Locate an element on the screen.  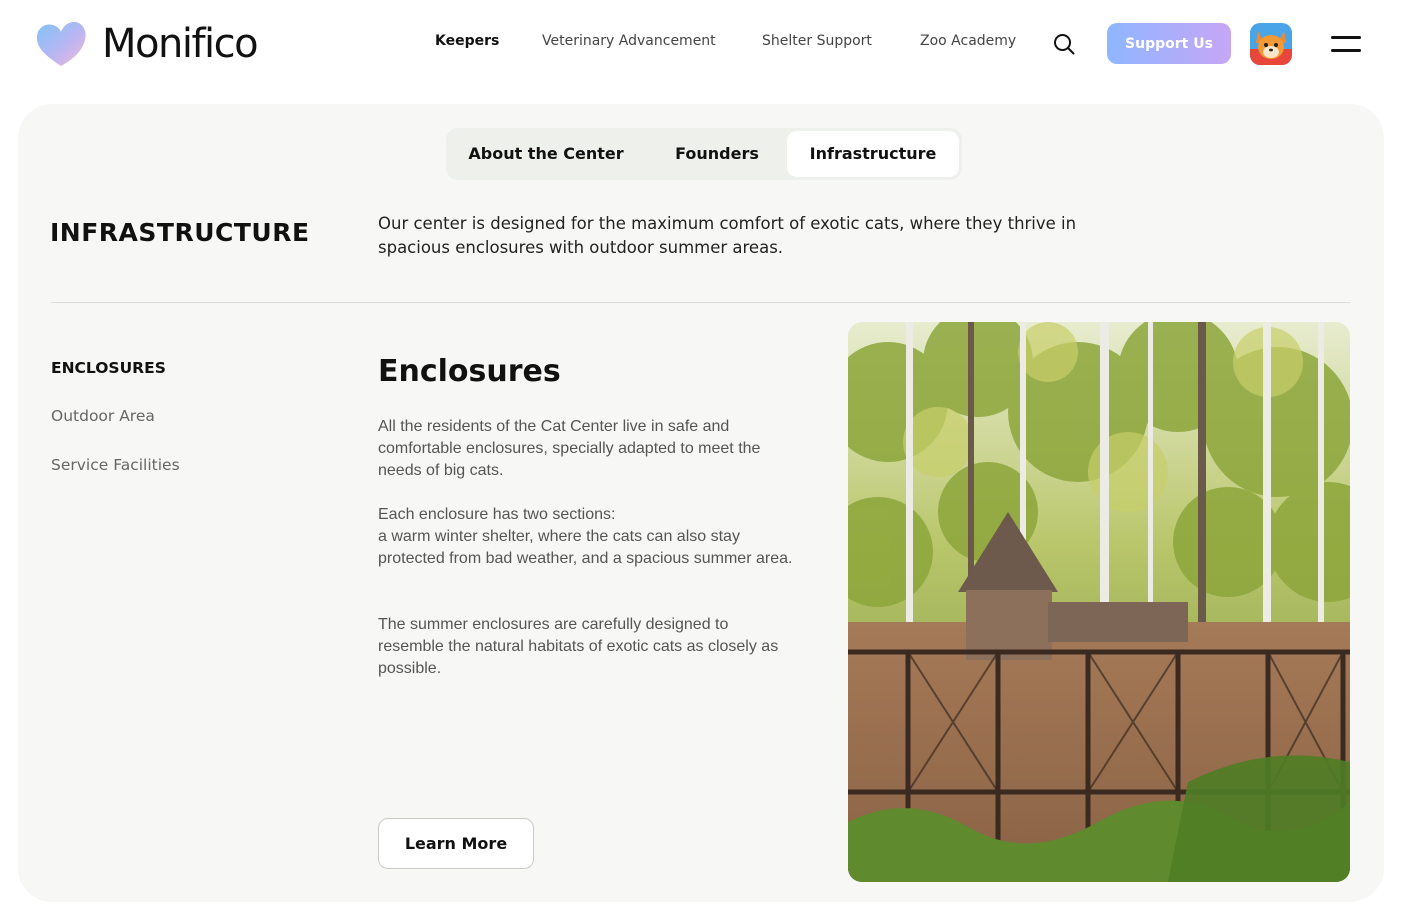
brand-name: Monifico is located at coordinates (180, 44).